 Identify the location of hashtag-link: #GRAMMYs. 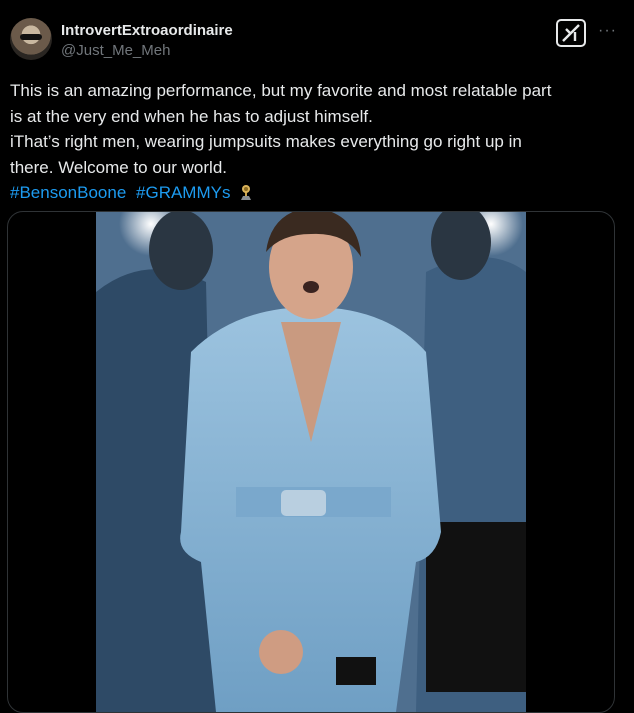
(183, 192).